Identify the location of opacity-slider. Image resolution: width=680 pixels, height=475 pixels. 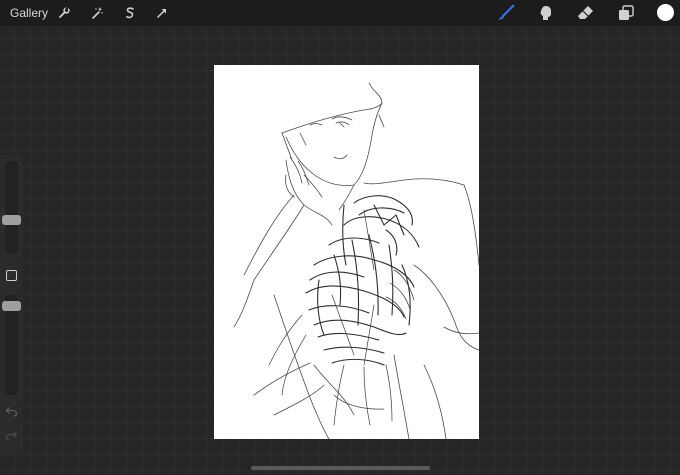
(11, 306).